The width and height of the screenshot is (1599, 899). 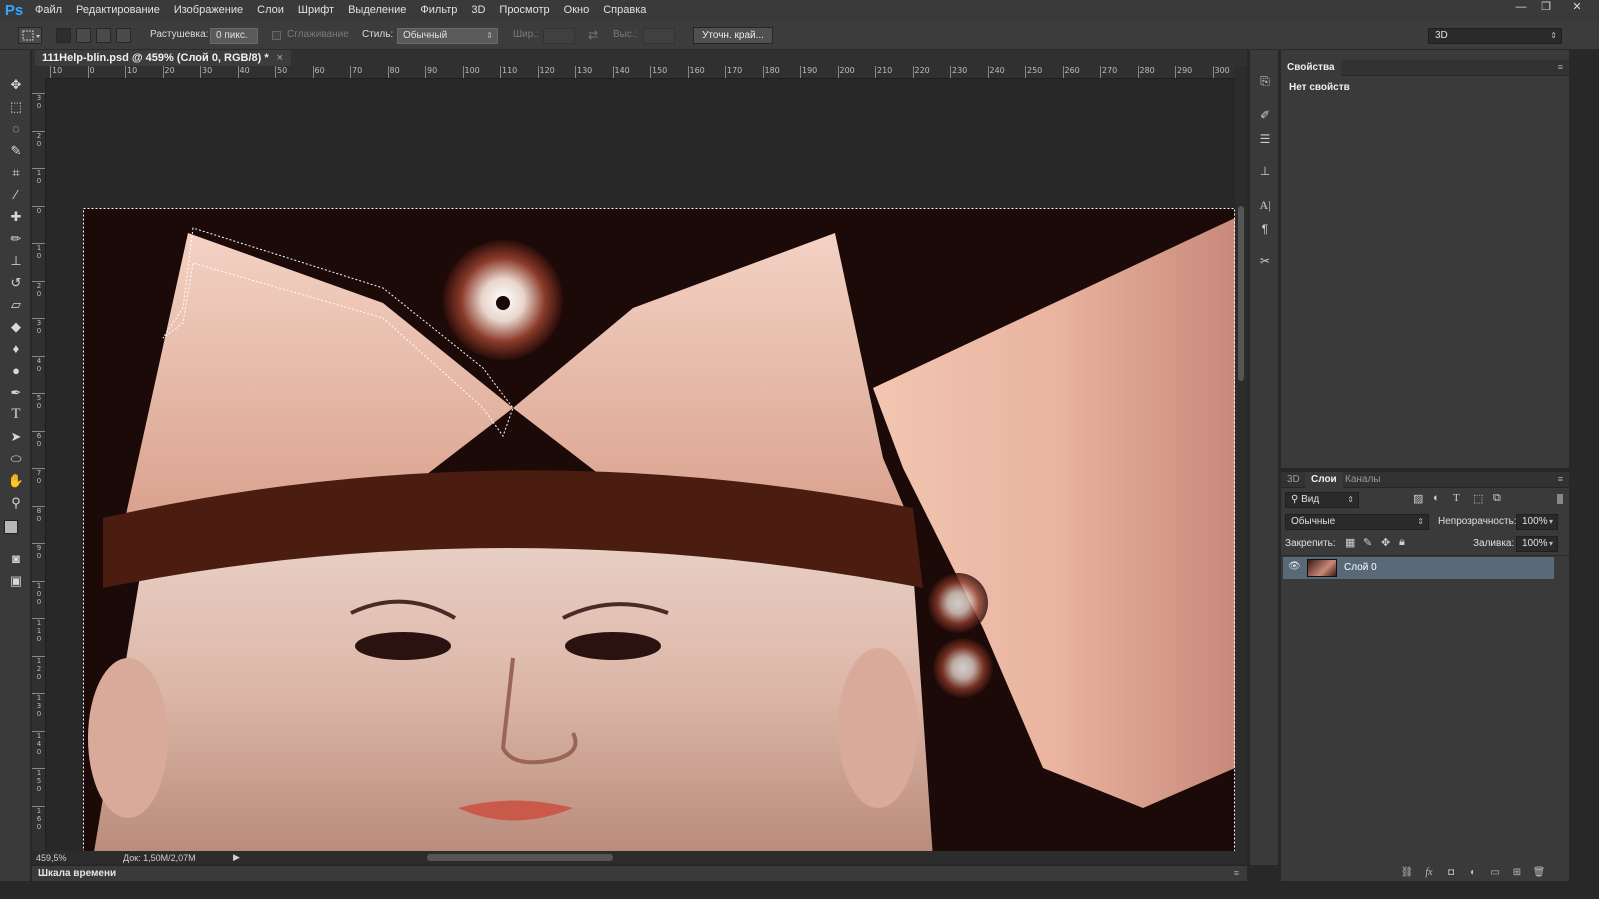 I want to click on menu-image: Изображение, so click(x=208, y=10).